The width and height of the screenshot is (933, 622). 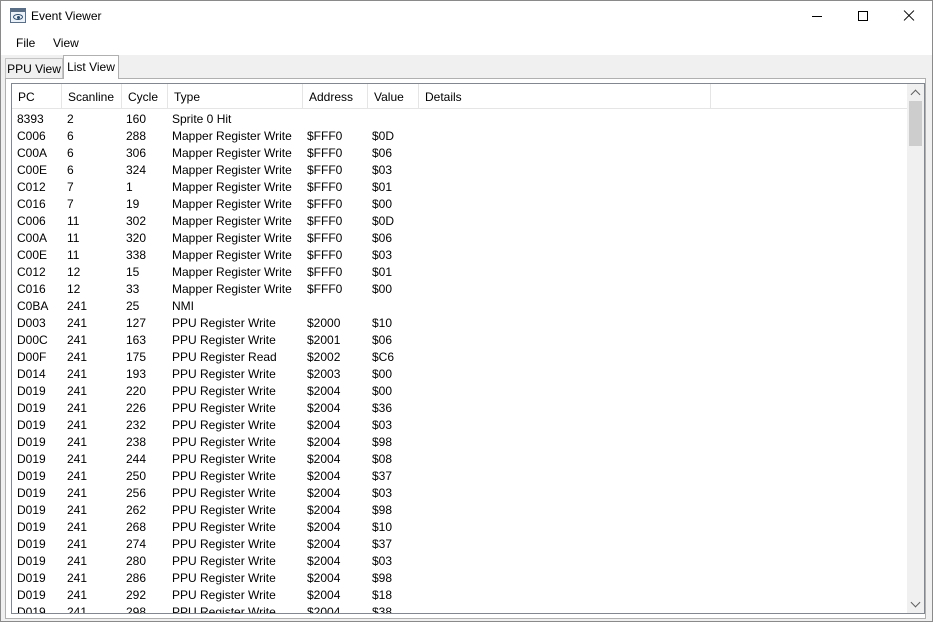 What do you see at coordinates (136, 153) in the screenshot?
I see `cell-cycle: 306` at bounding box center [136, 153].